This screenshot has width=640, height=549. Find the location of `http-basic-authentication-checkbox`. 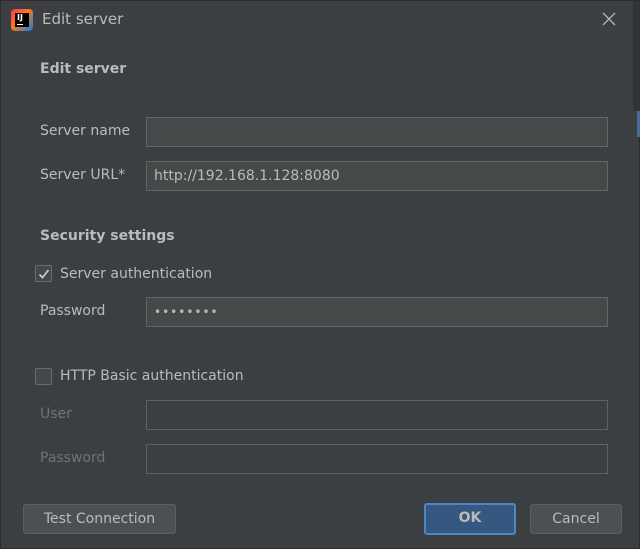

http-basic-authentication-checkbox is located at coordinates (43, 376).